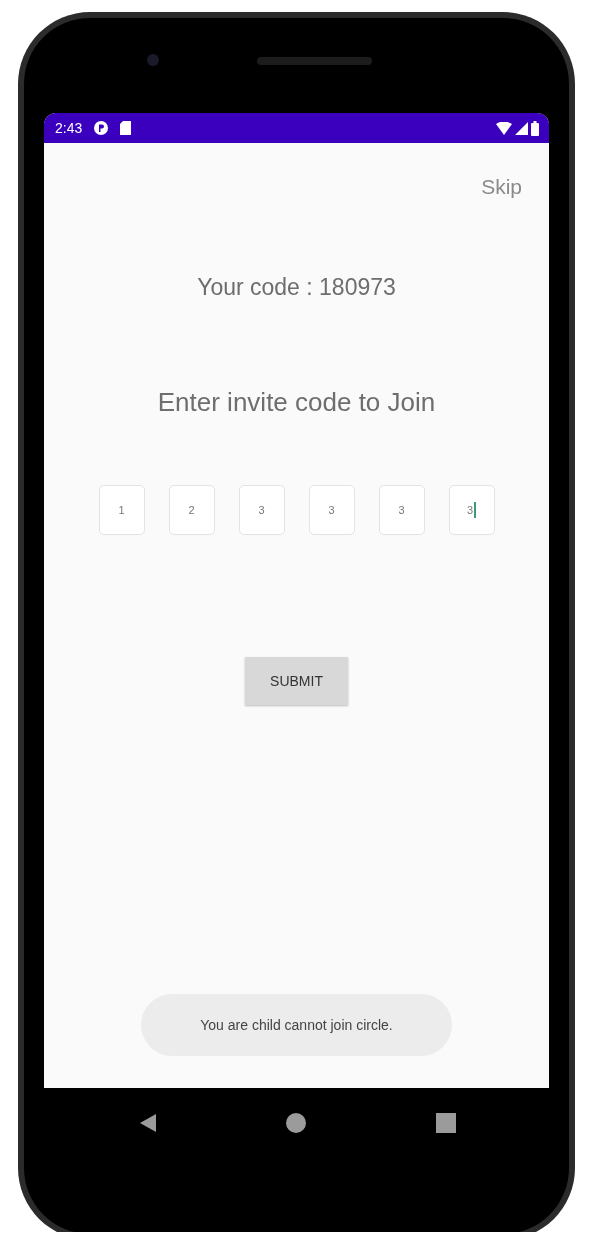  I want to click on back-icon, so click(148, 1122).